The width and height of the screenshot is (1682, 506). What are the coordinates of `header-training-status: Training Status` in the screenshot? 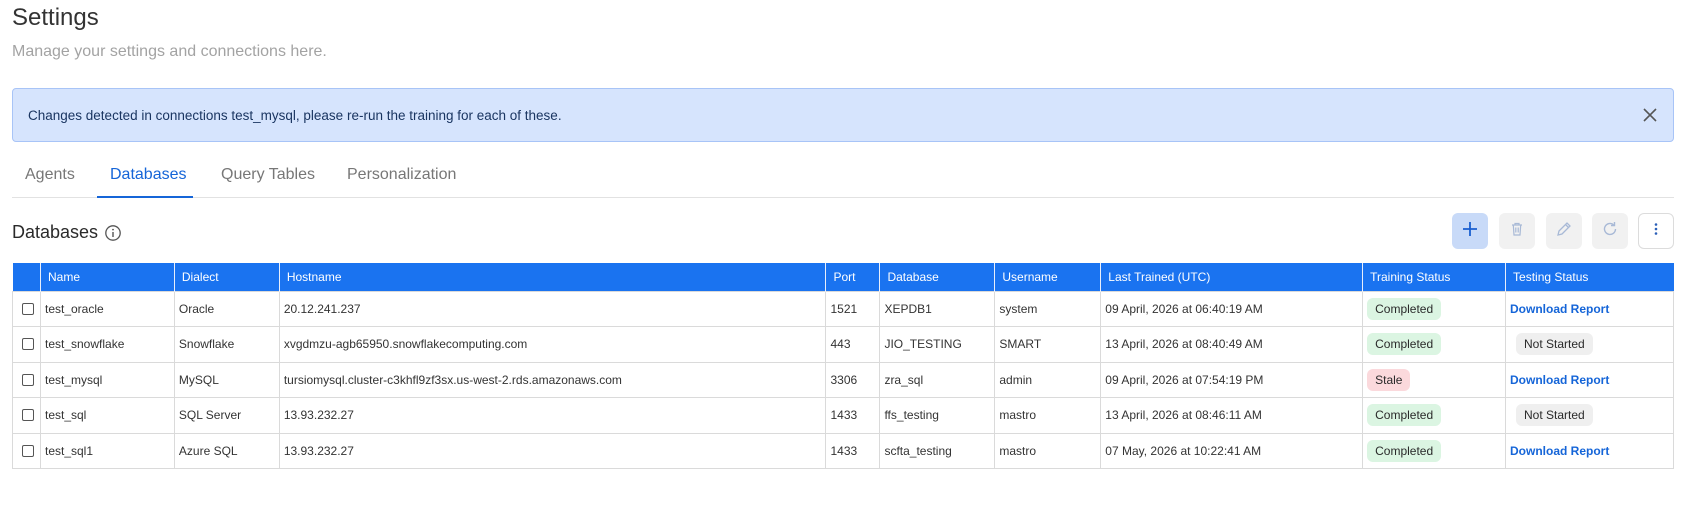 It's located at (1434, 277).